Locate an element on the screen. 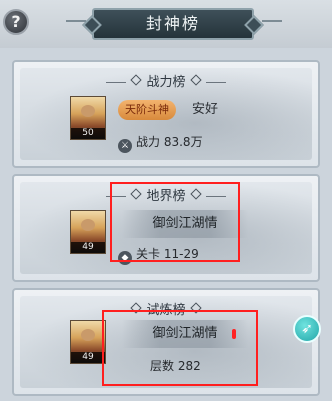 The image size is (332, 401). player-name: 安好 is located at coordinates (205, 109).